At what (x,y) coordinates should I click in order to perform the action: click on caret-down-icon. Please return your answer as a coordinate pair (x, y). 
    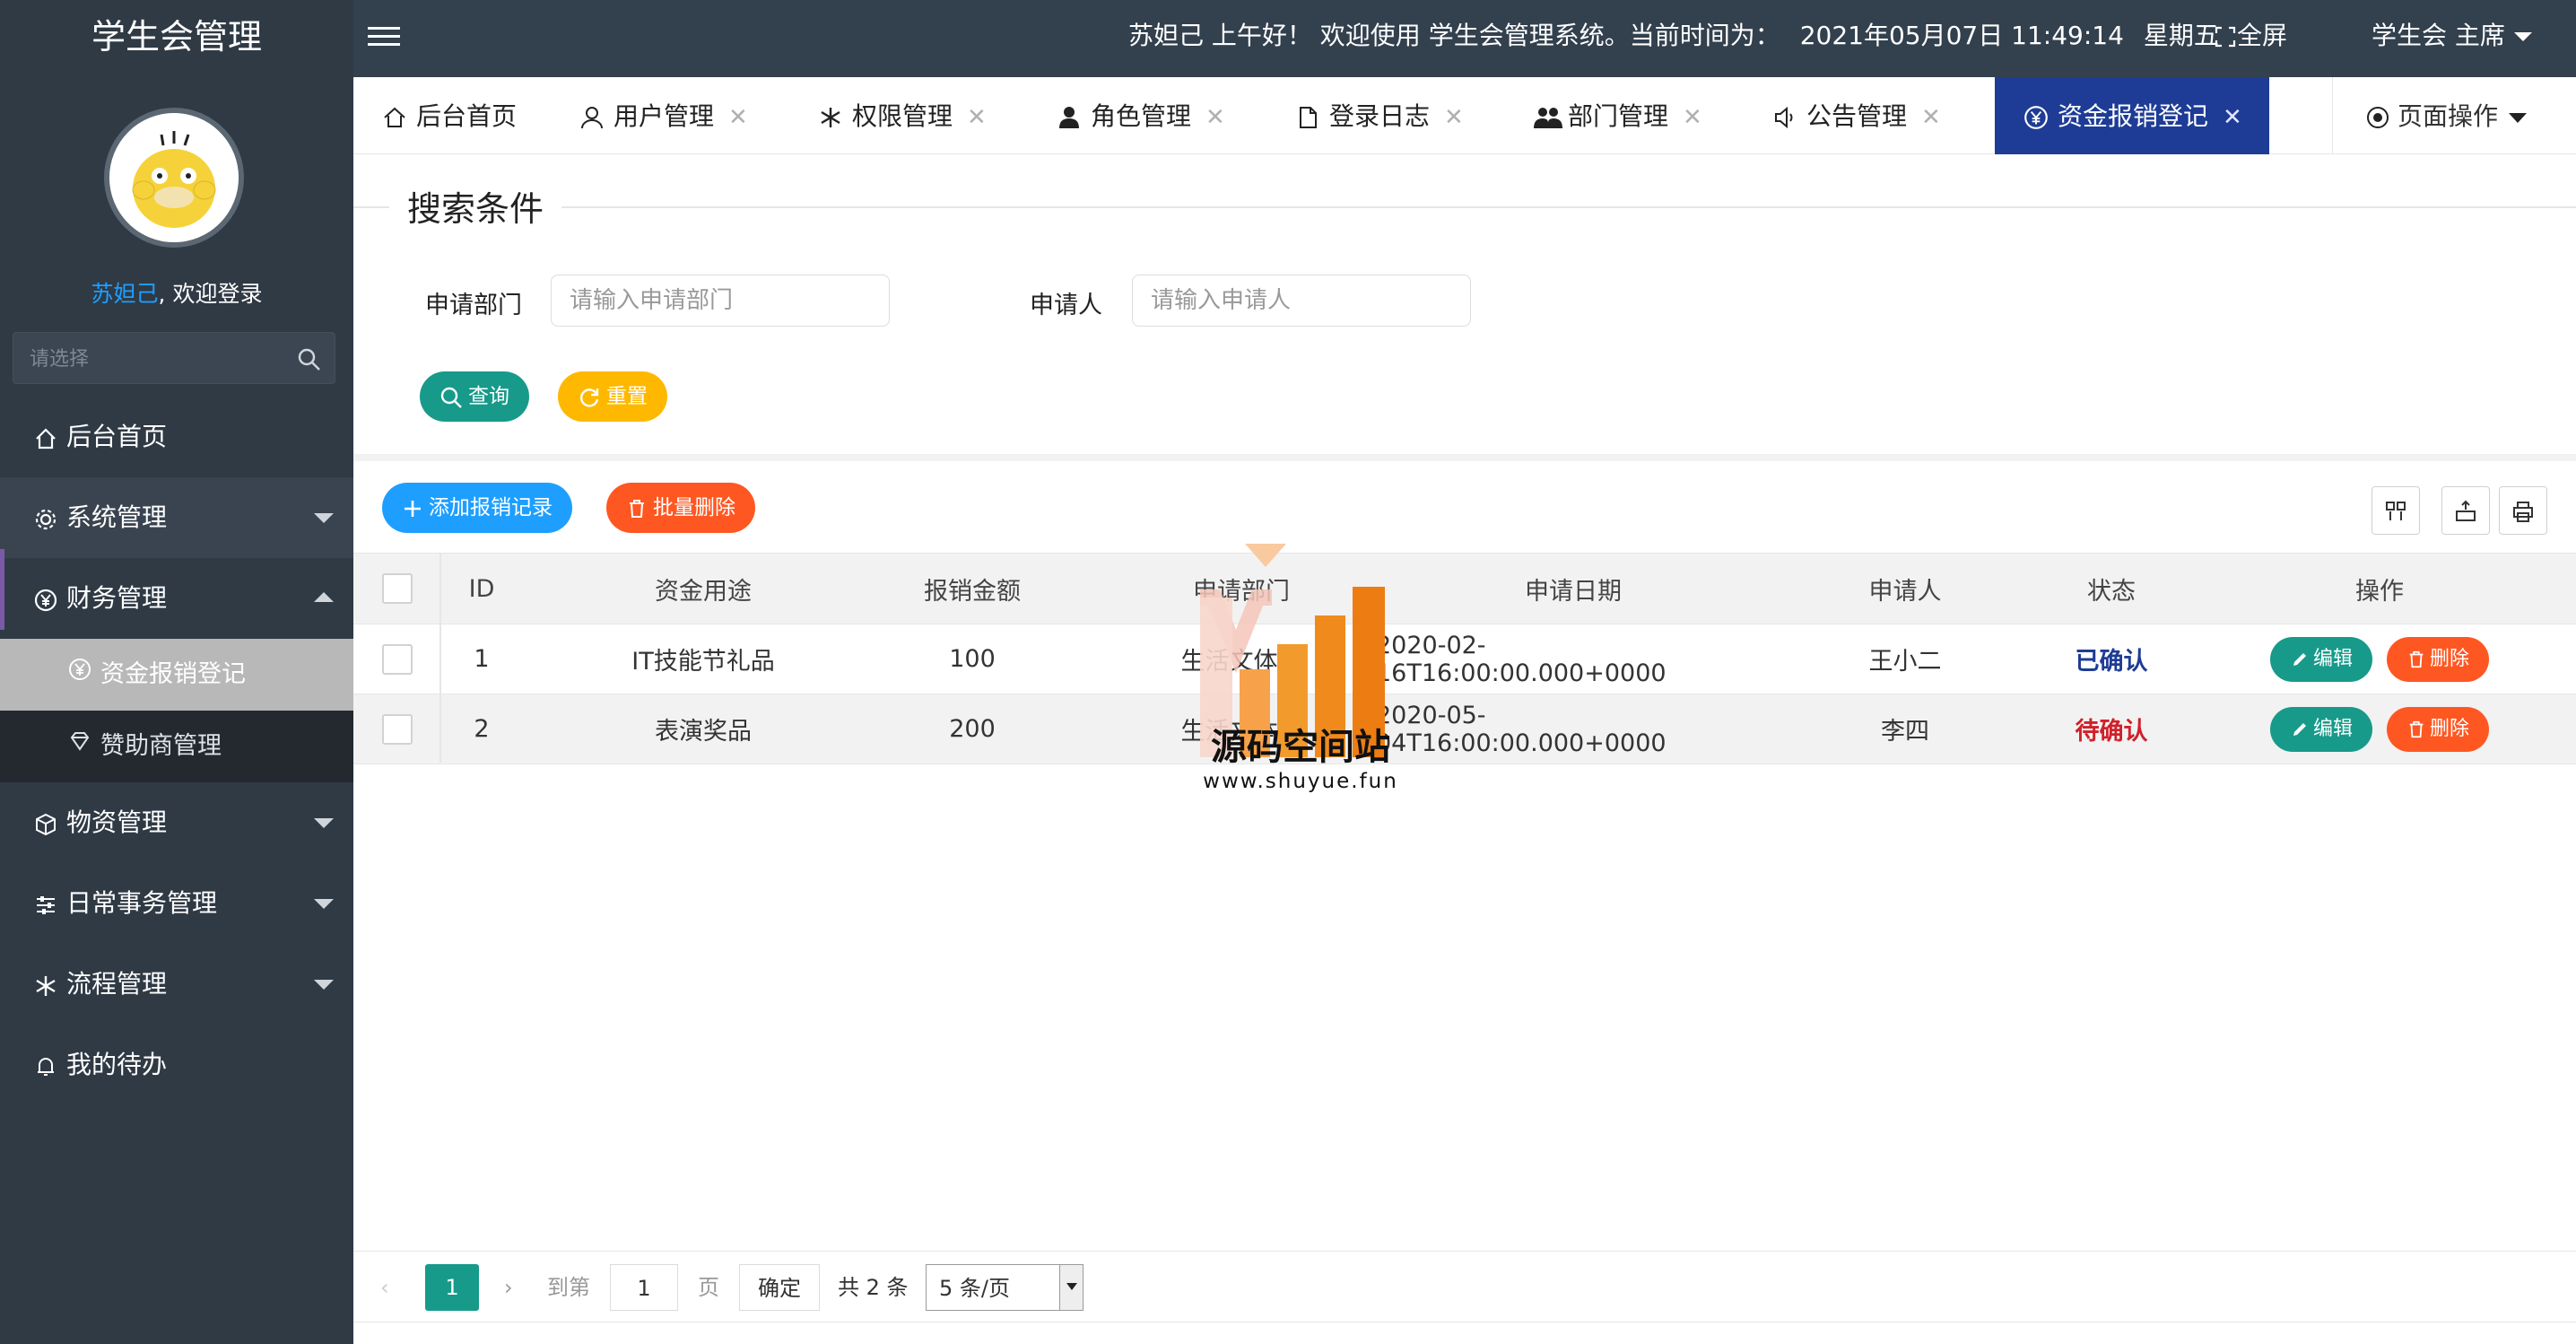
    Looking at the image, I should click on (2522, 36).